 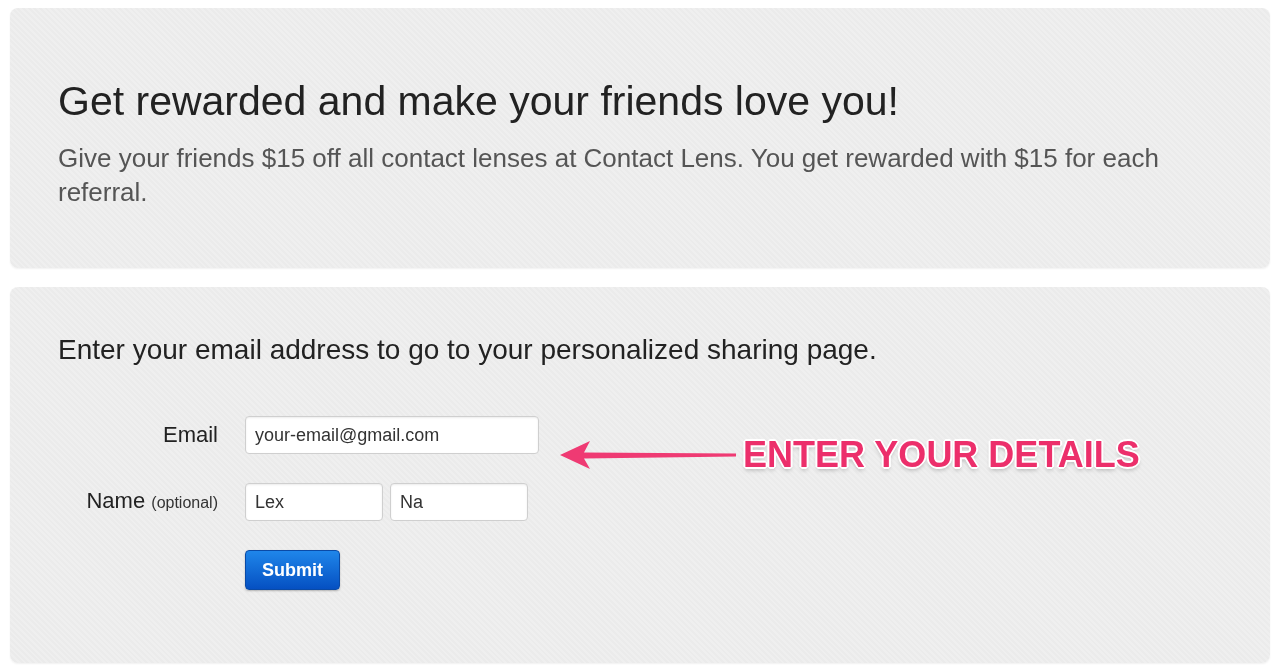 What do you see at coordinates (190, 435) in the screenshot?
I see `field-label: Email` at bounding box center [190, 435].